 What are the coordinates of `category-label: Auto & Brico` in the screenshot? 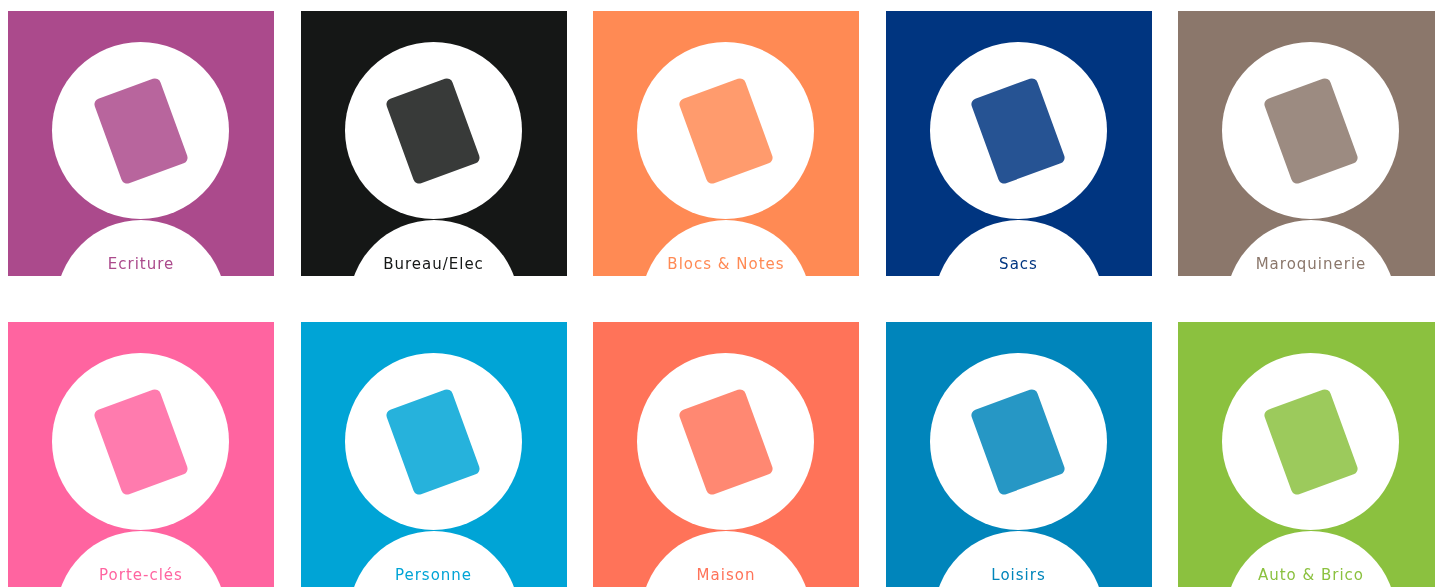 It's located at (1311, 575).